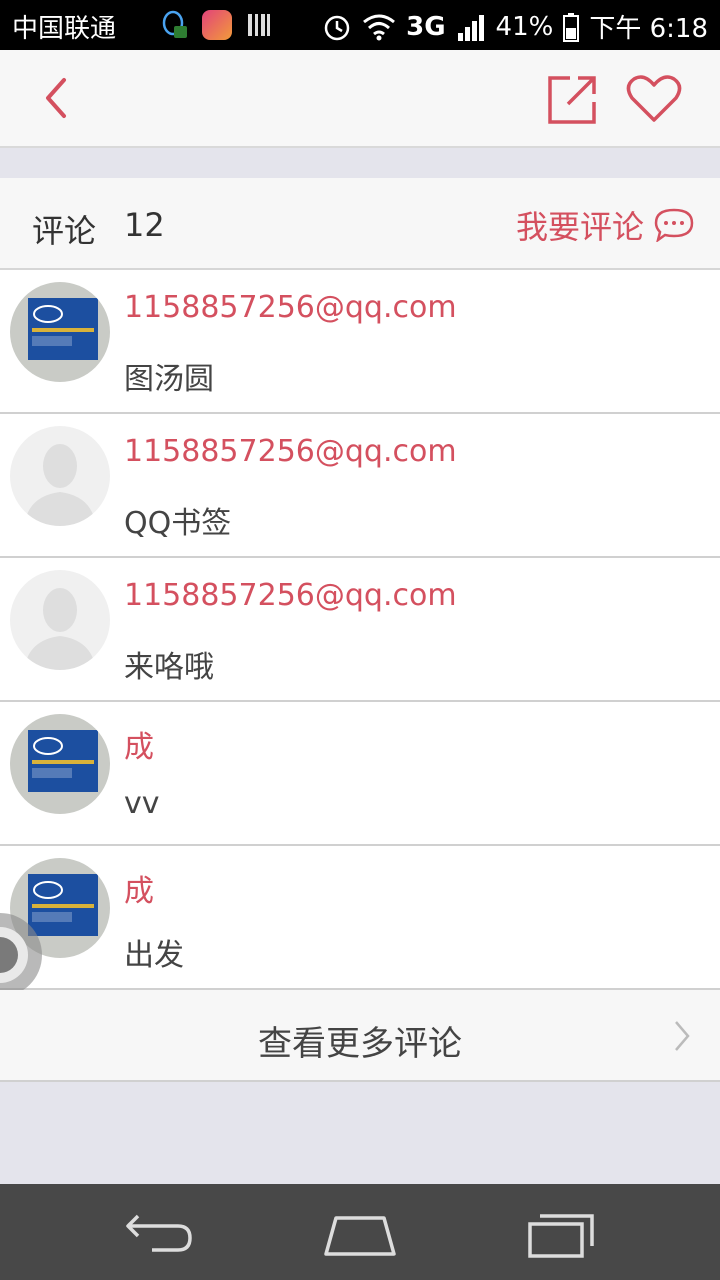 The image size is (720, 1280). What do you see at coordinates (572, 100) in the screenshot?
I see `share-button` at bounding box center [572, 100].